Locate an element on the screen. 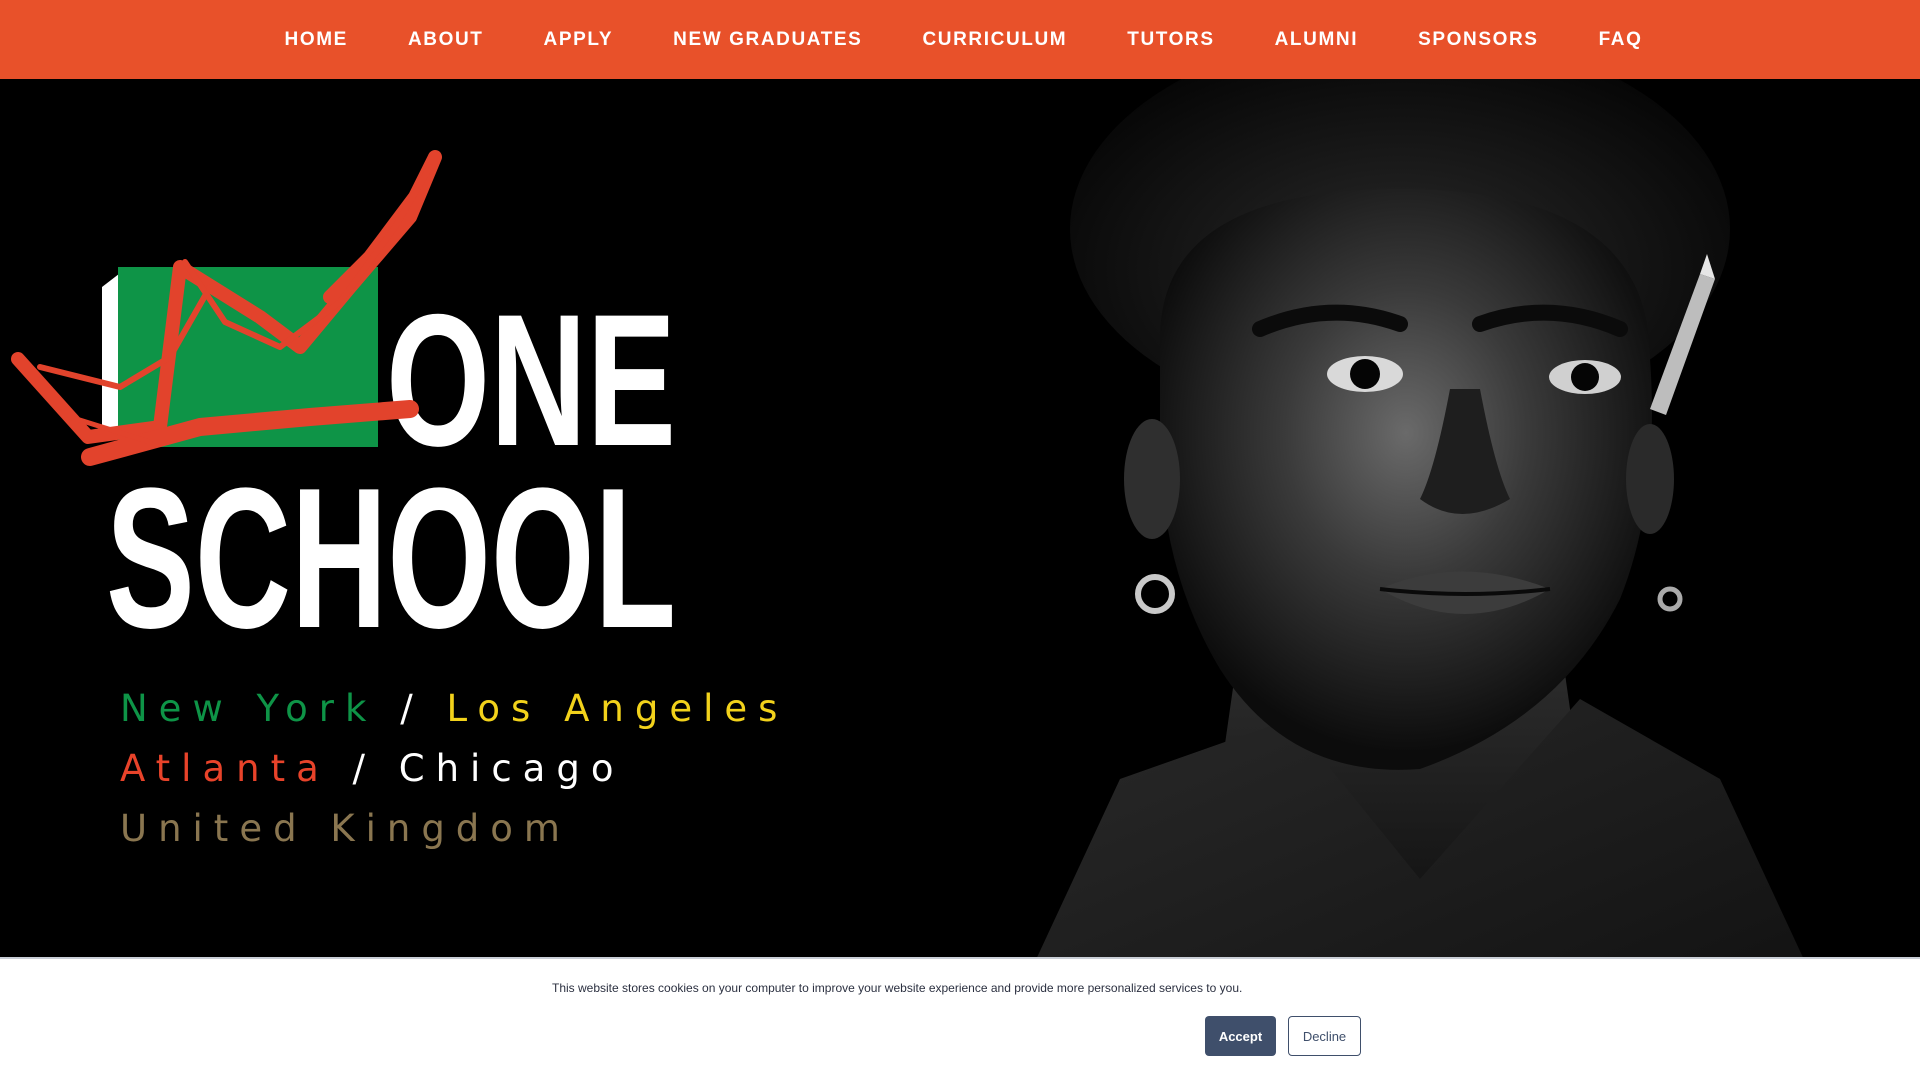  city-line-2: Atlanta / Chicago is located at coordinates (454, 769).